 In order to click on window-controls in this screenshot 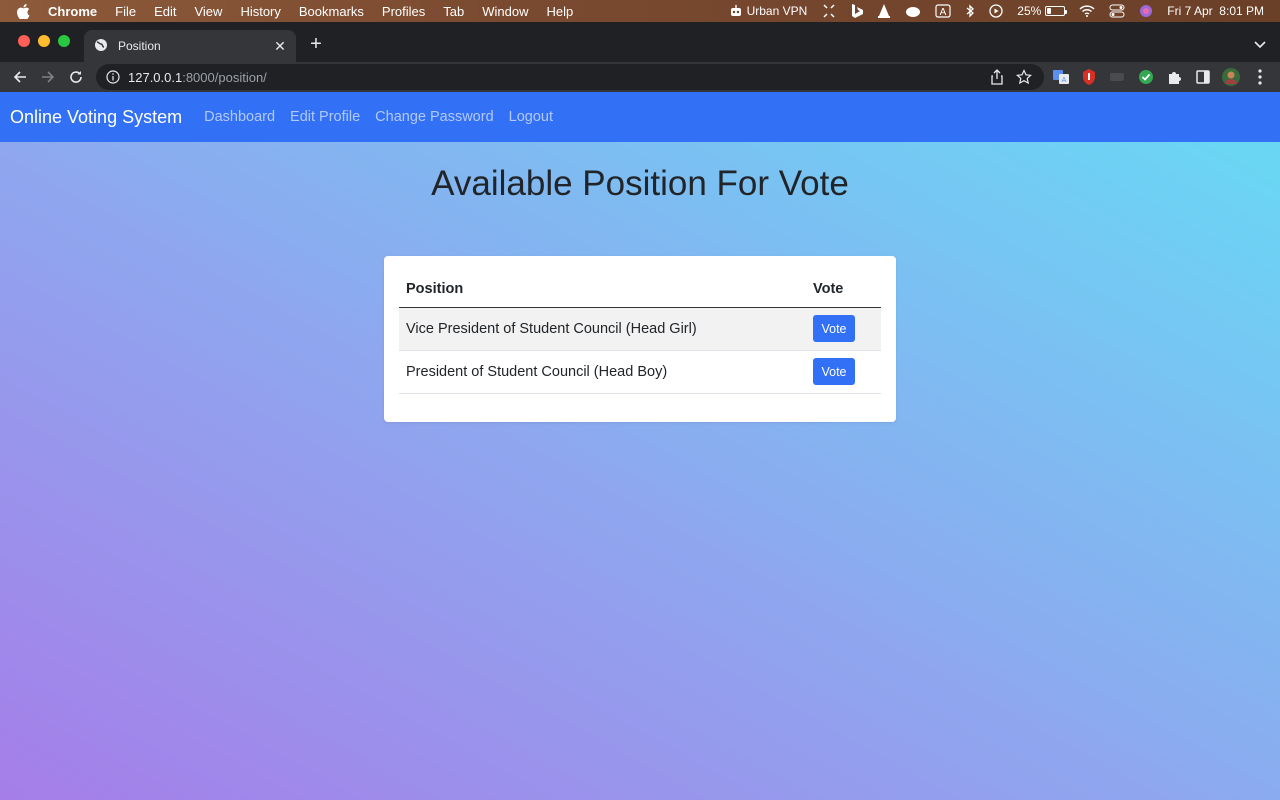, I will do `click(44, 41)`.